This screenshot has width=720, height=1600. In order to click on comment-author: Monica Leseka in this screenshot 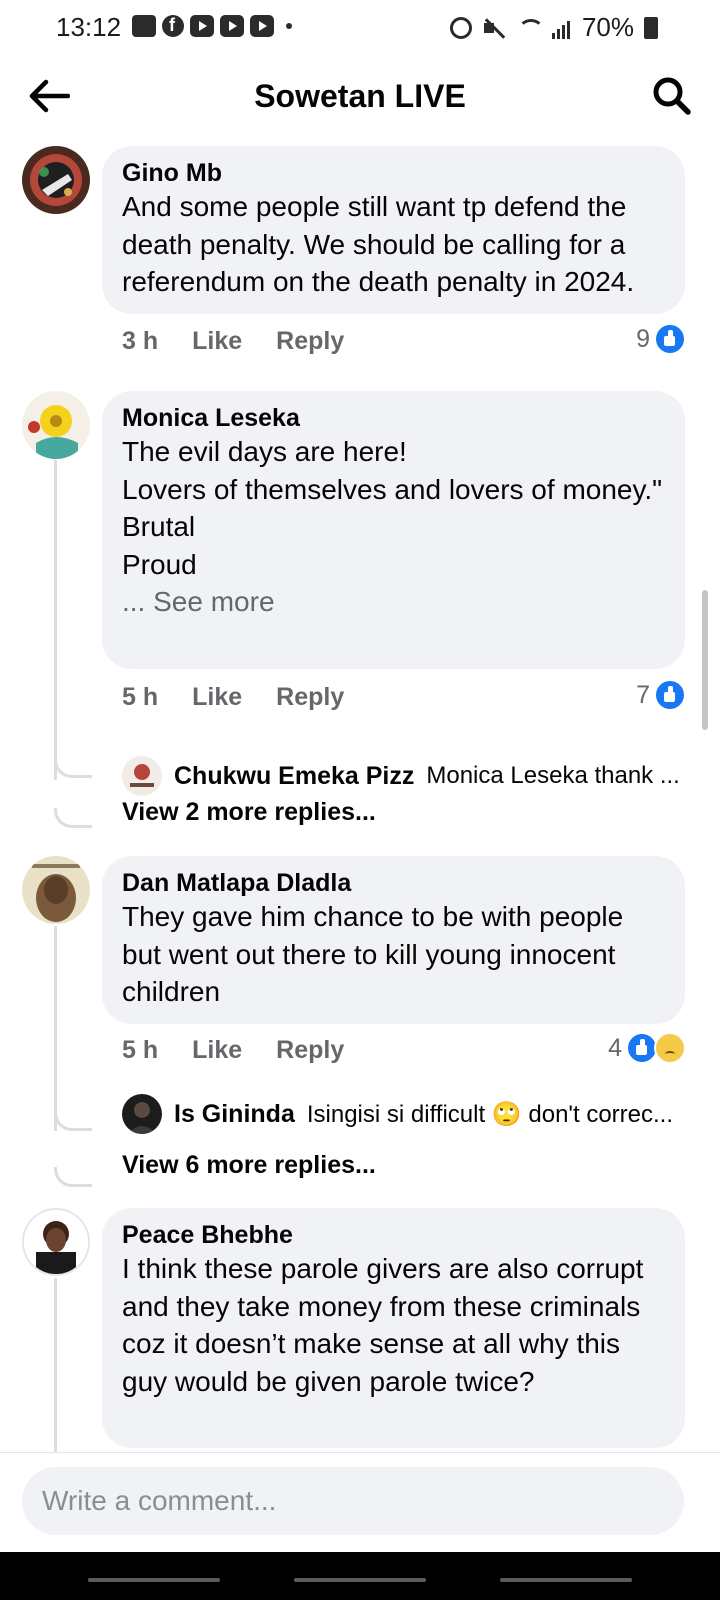, I will do `click(393, 418)`.